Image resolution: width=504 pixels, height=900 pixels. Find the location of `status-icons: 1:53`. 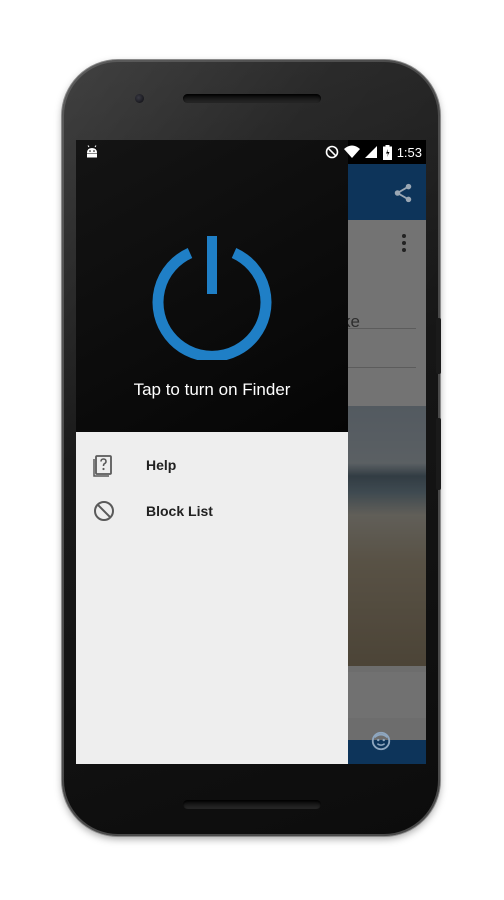

status-icons: 1:53 is located at coordinates (373, 152).